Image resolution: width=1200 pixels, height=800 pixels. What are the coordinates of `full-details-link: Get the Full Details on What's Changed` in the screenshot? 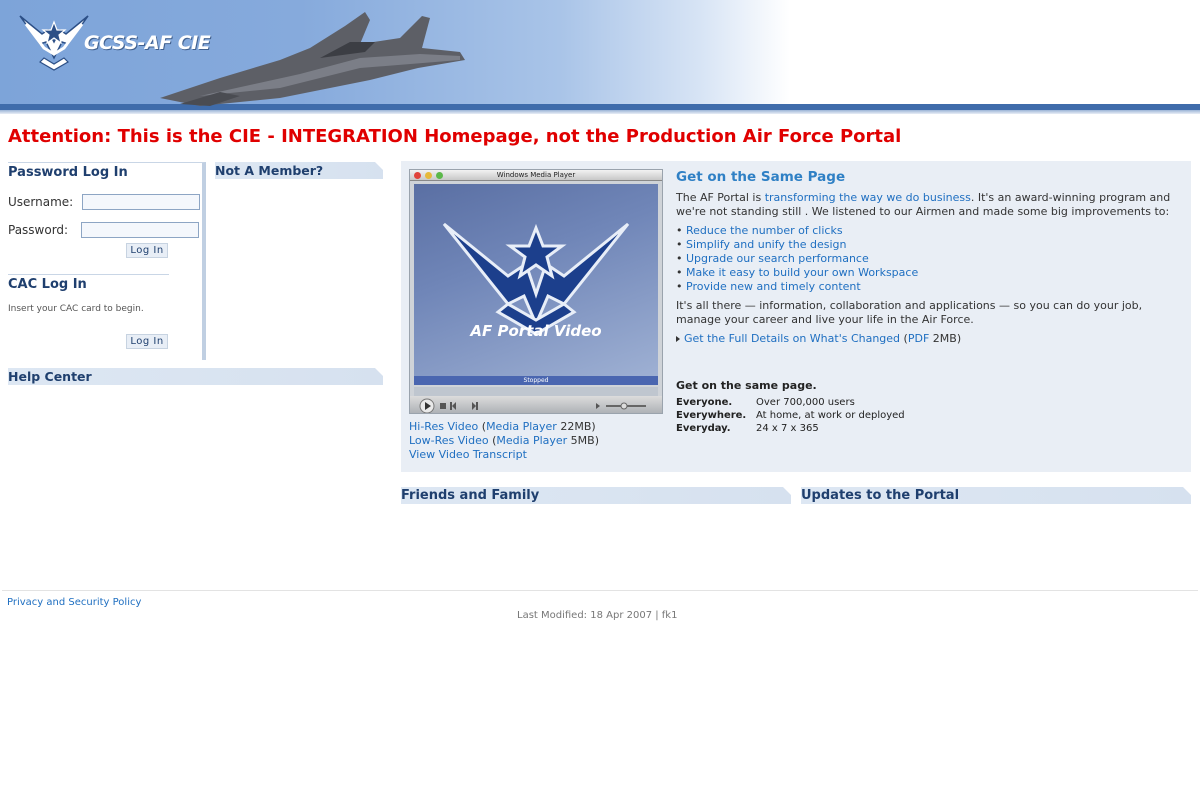 It's located at (792, 338).